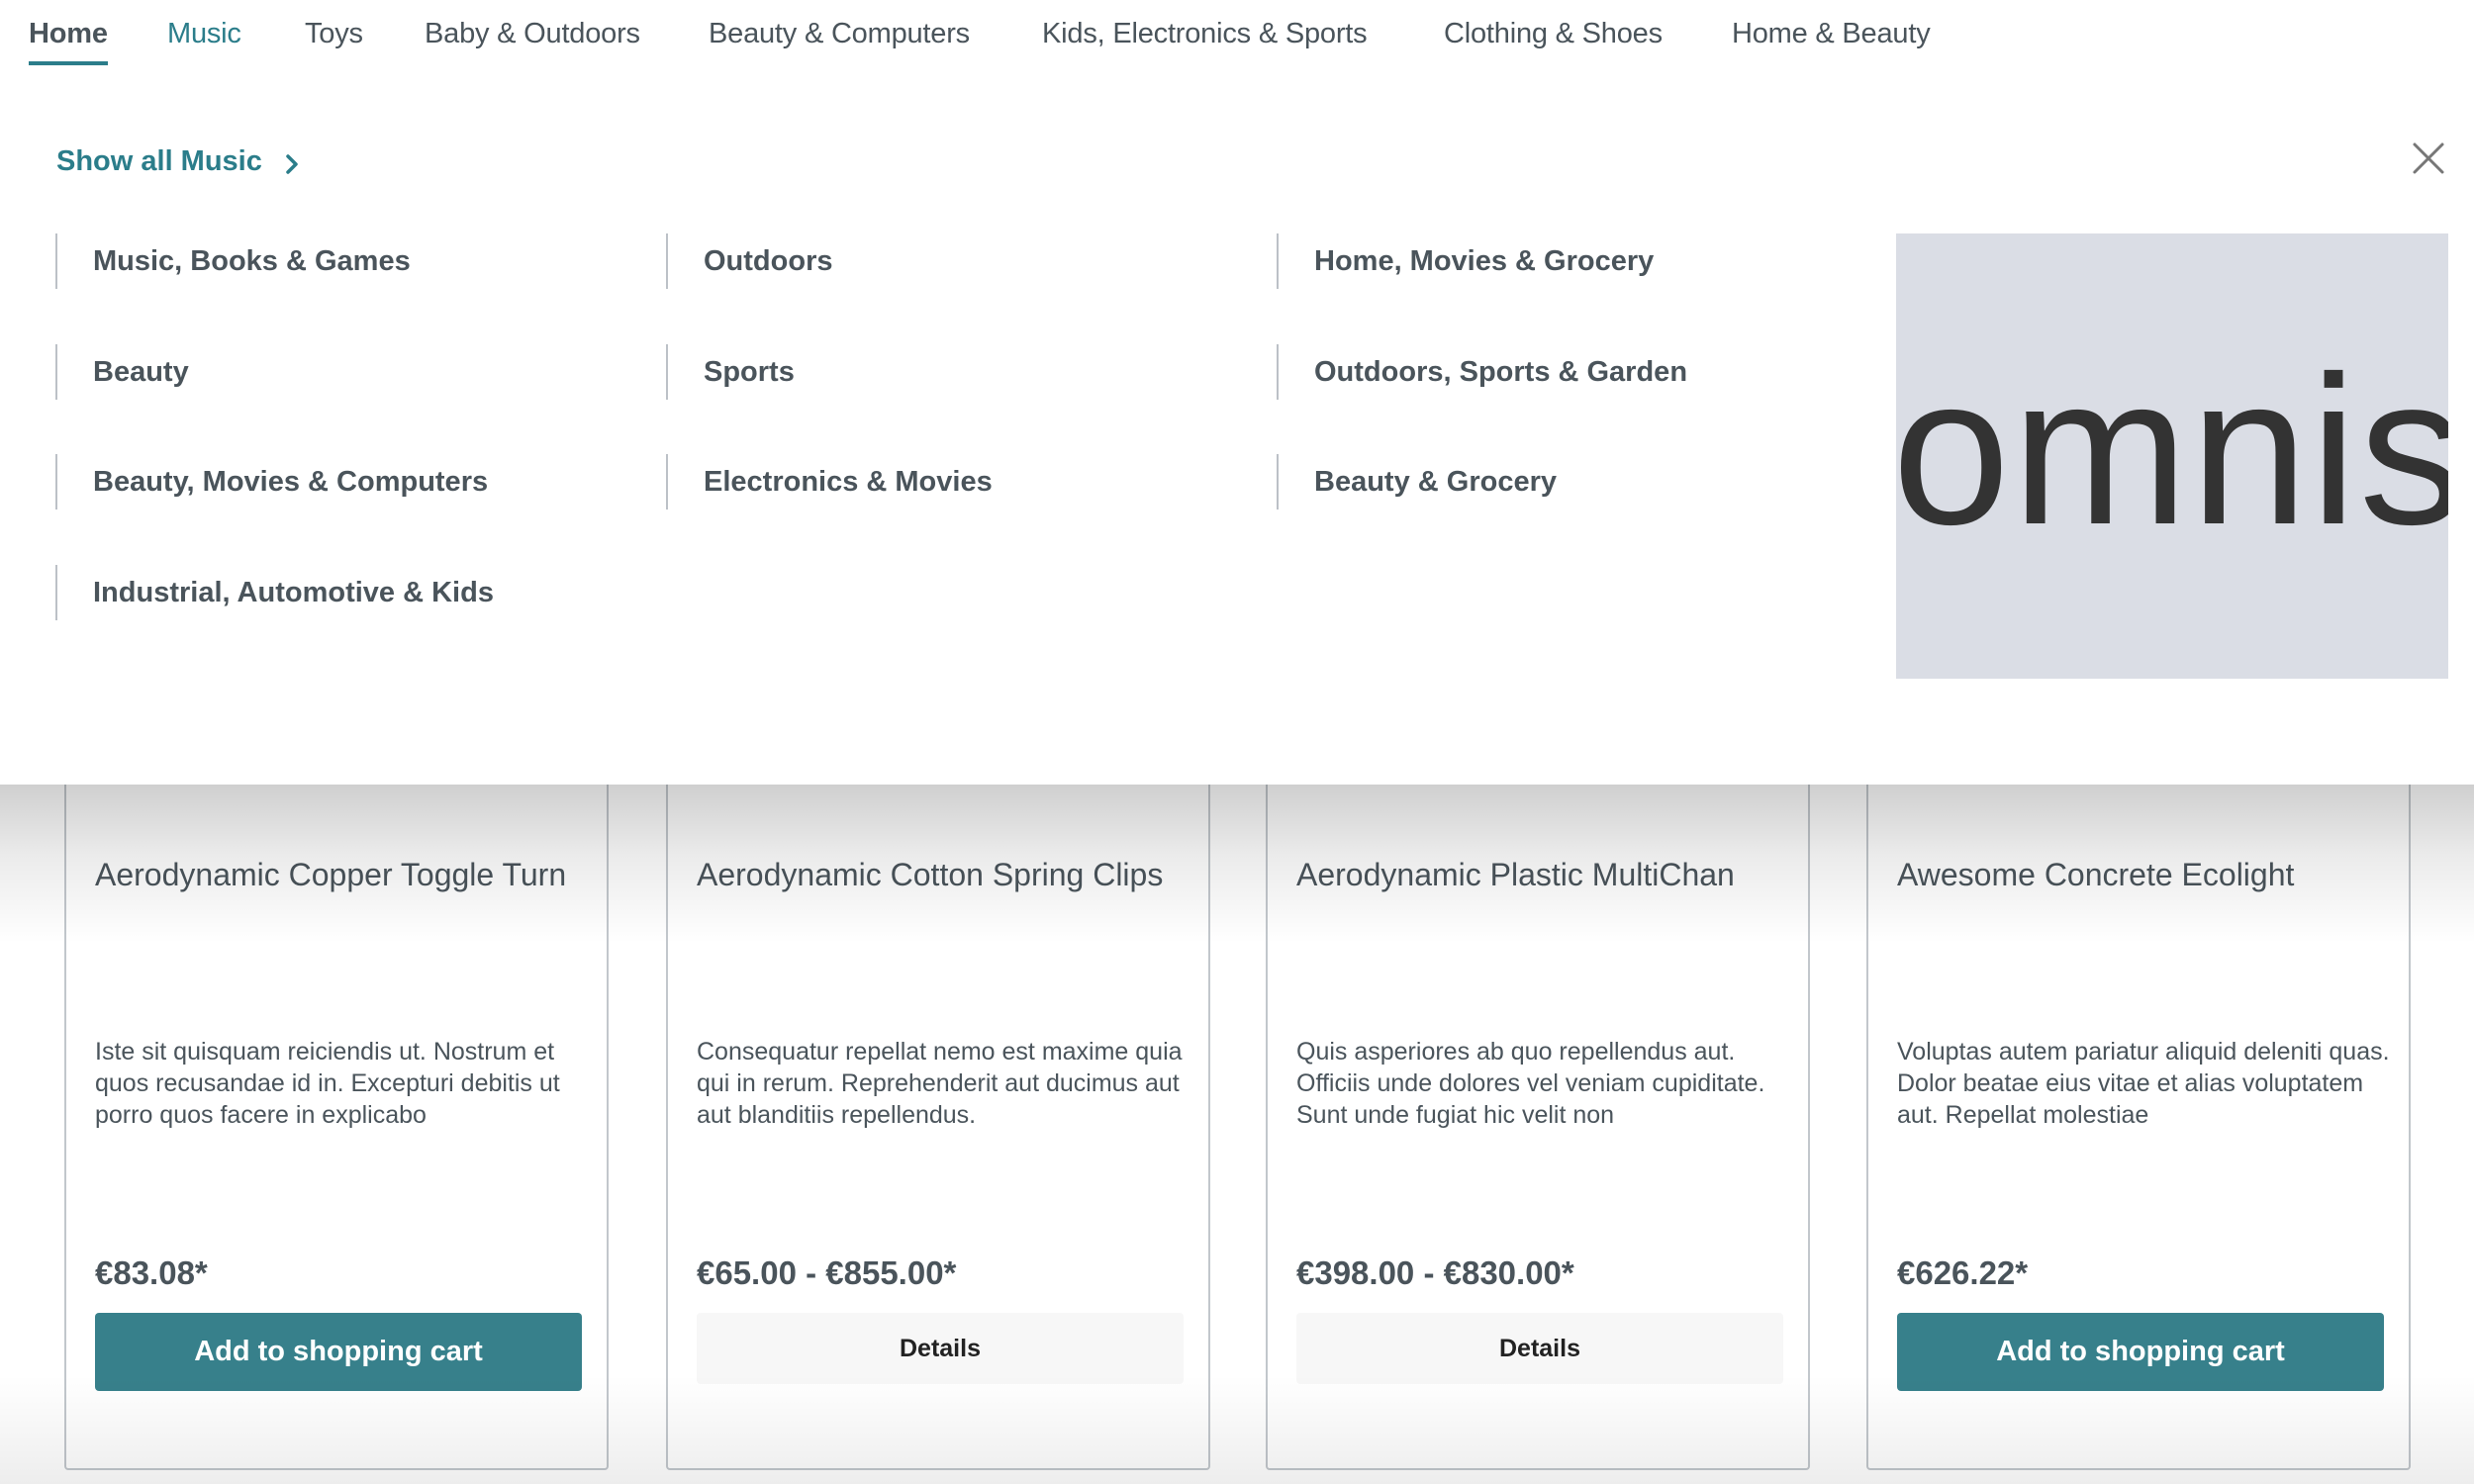 Image resolution: width=2474 pixels, height=1484 pixels. I want to click on nav-item-toys: Toys, so click(334, 33).